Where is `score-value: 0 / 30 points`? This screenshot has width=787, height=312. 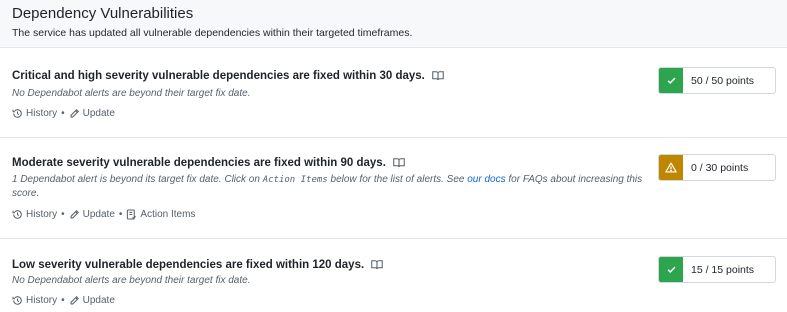 score-value: 0 / 30 points is located at coordinates (720, 167).